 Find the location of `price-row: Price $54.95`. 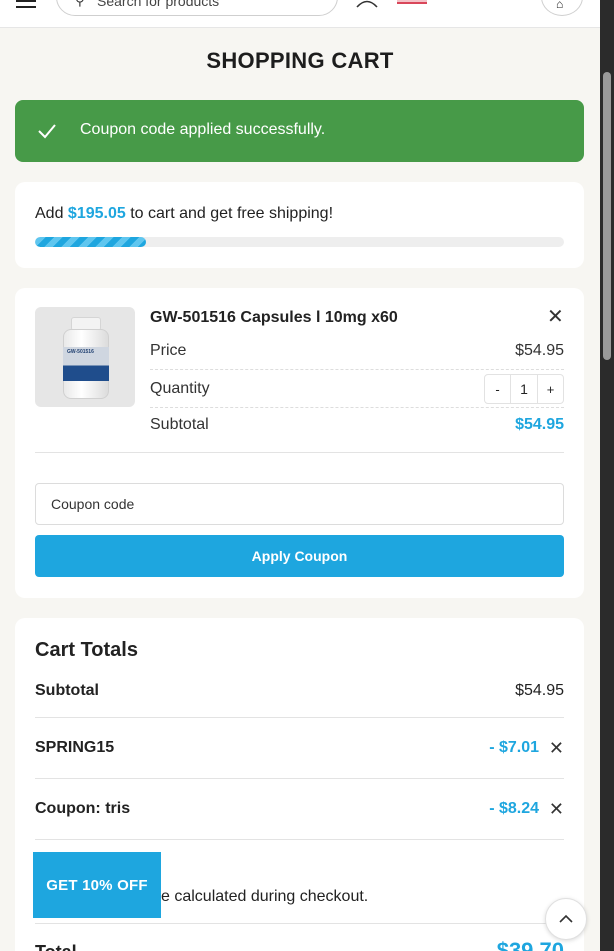

price-row: Price $54.95 is located at coordinates (357, 351).